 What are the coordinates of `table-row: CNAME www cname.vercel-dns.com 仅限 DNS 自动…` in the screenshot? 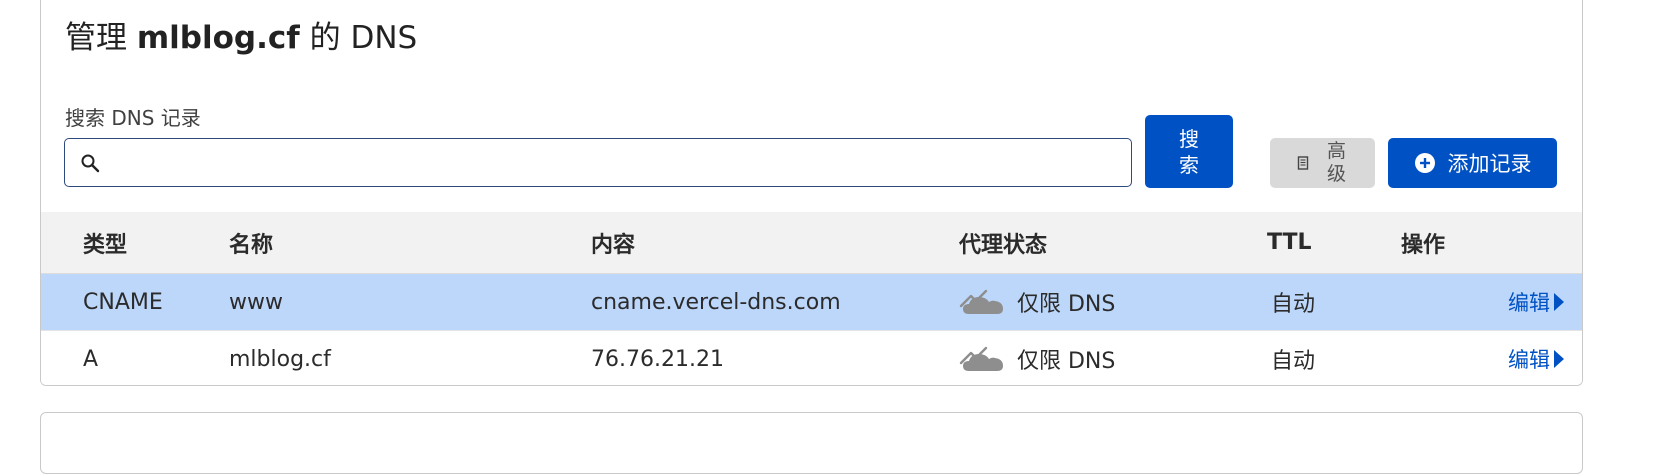 It's located at (811, 302).